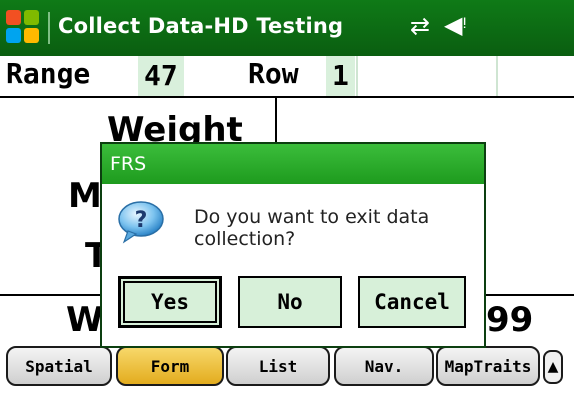 The width and height of the screenshot is (574, 394). Describe the element at coordinates (455, 25) in the screenshot. I see `volume-icon: ◀ᵎ` at that location.